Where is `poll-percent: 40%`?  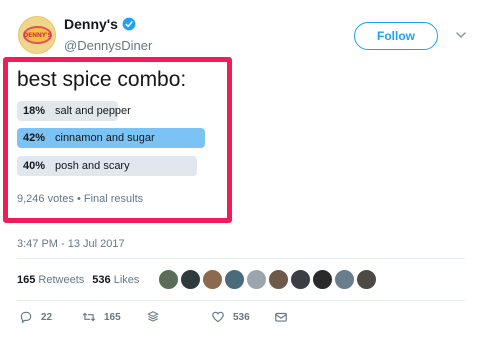 poll-percent: 40% is located at coordinates (34, 166).